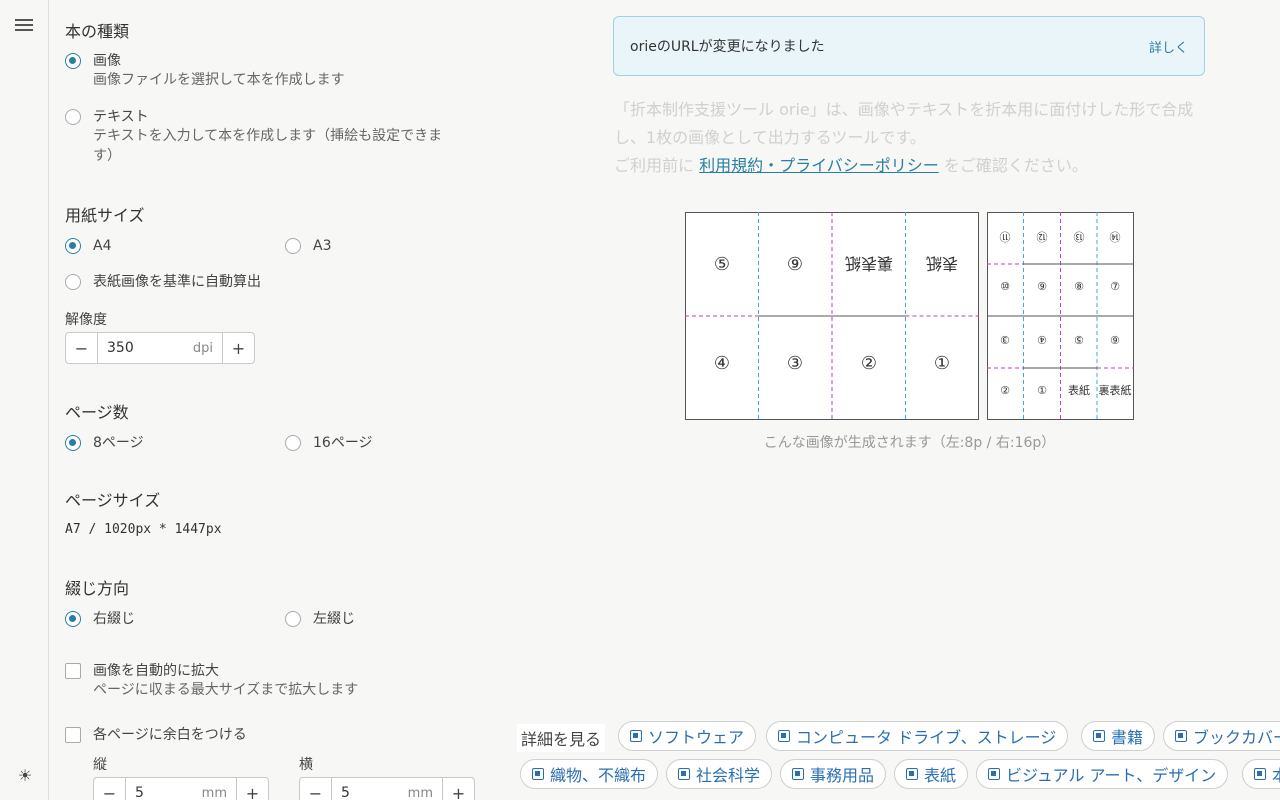  I want to click on radio-book-type-text: テキスト テキストを入力して本を作成します（挿絵も設定できま す）, so click(265, 137).